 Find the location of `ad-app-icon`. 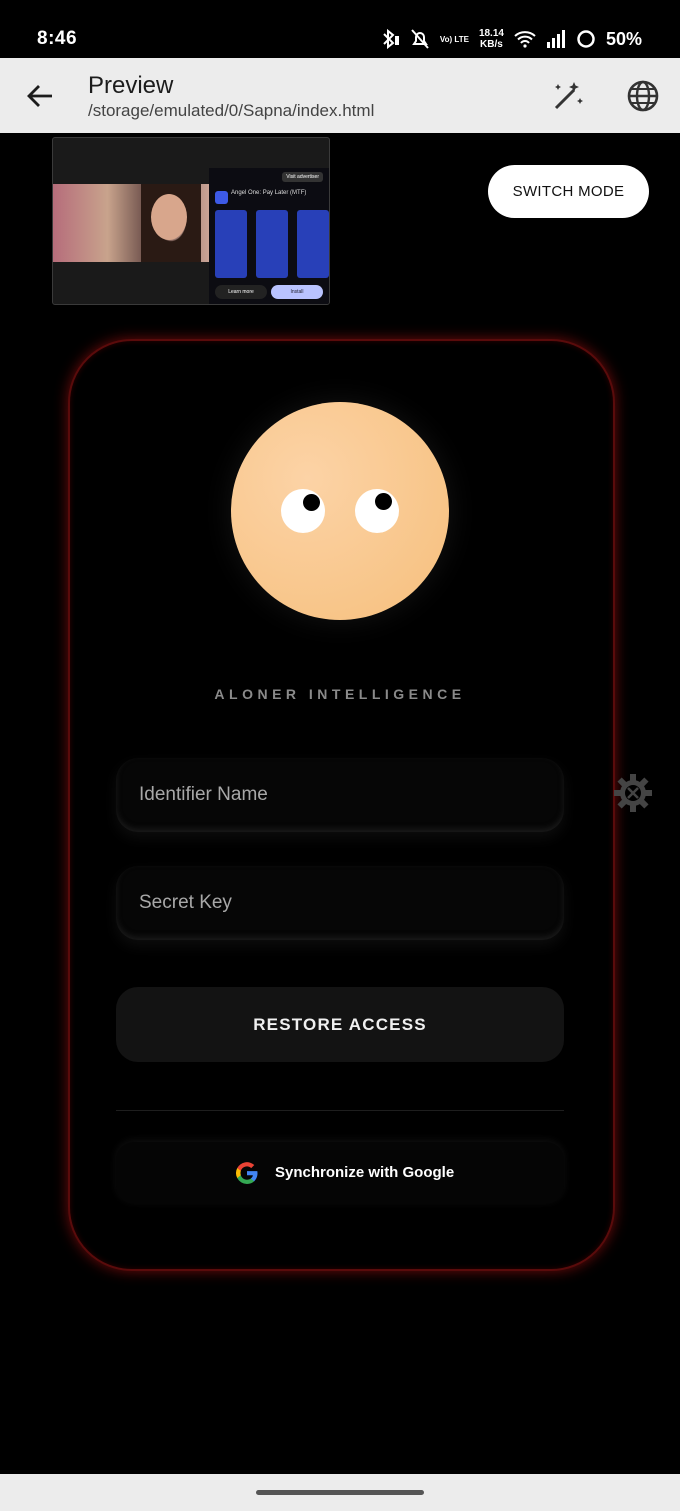

ad-app-icon is located at coordinates (221, 197).